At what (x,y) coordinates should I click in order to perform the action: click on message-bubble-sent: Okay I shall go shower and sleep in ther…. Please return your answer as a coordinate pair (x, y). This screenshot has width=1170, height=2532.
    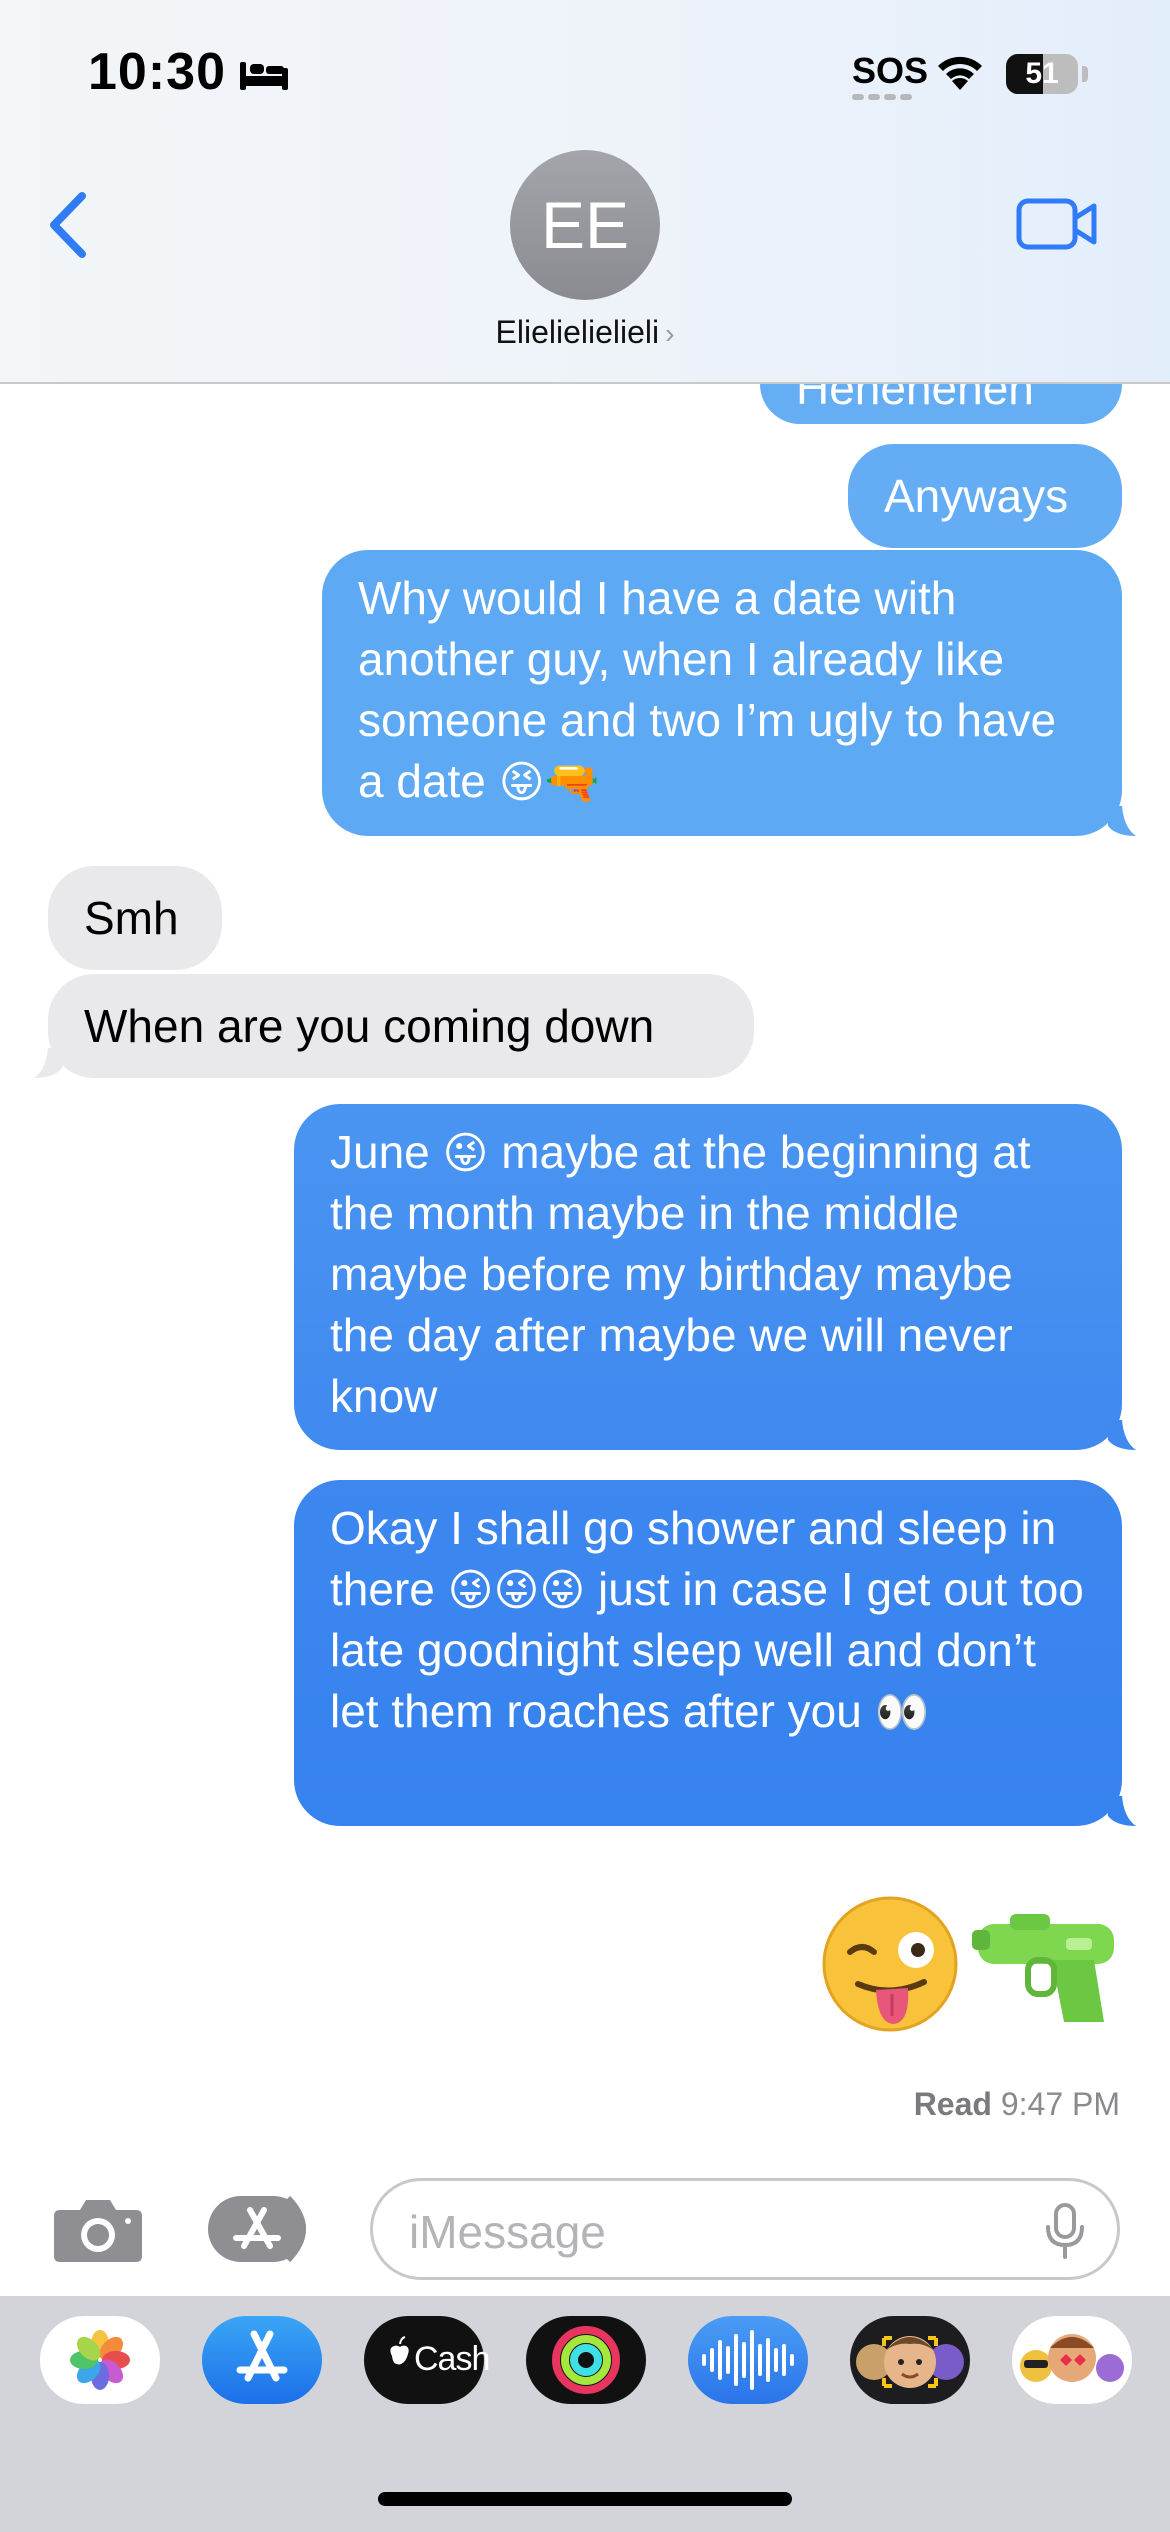
    Looking at the image, I should click on (708, 1653).